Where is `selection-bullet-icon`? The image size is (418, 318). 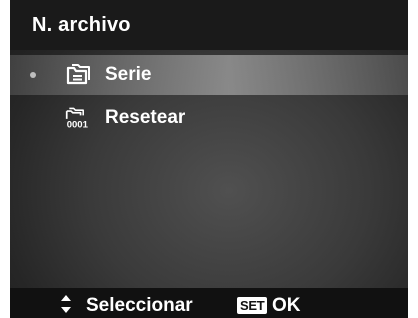 selection-bullet-icon is located at coordinates (33, 75).